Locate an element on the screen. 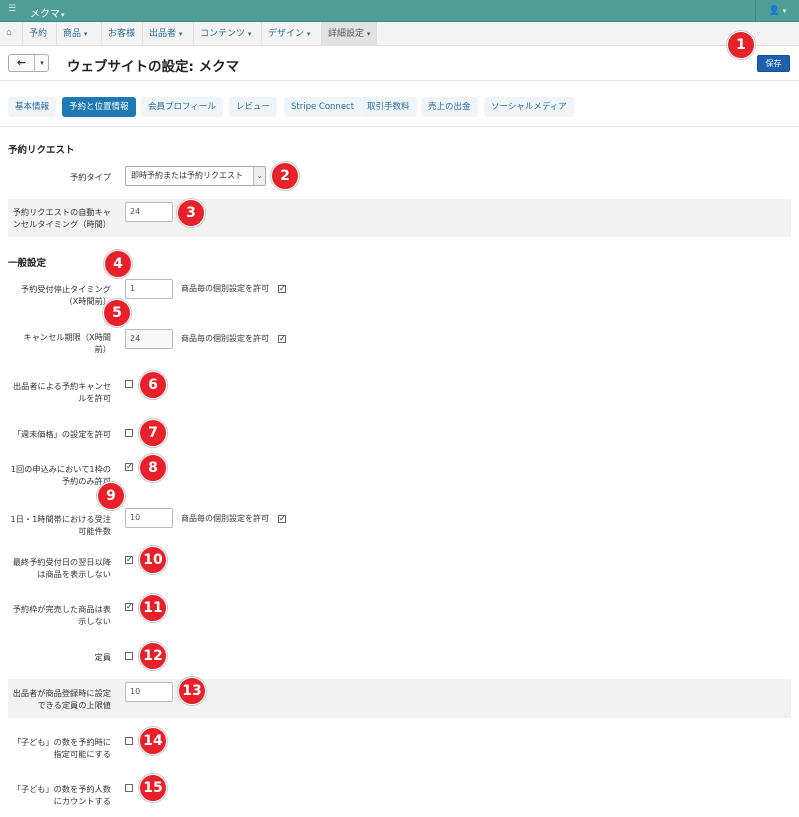 This screenshot has height=817, width=799. capacity-label: 定員 is located at coordinates (102, 657).